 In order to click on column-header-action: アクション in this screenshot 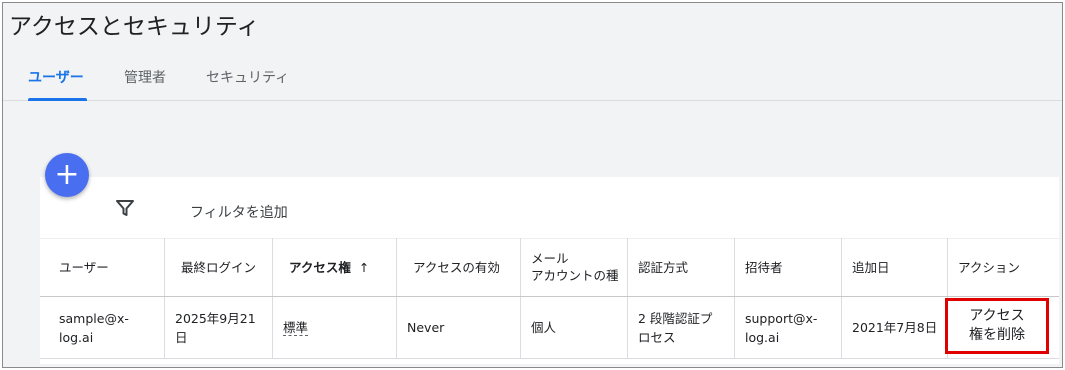, I will do `click(1003, 267)`.